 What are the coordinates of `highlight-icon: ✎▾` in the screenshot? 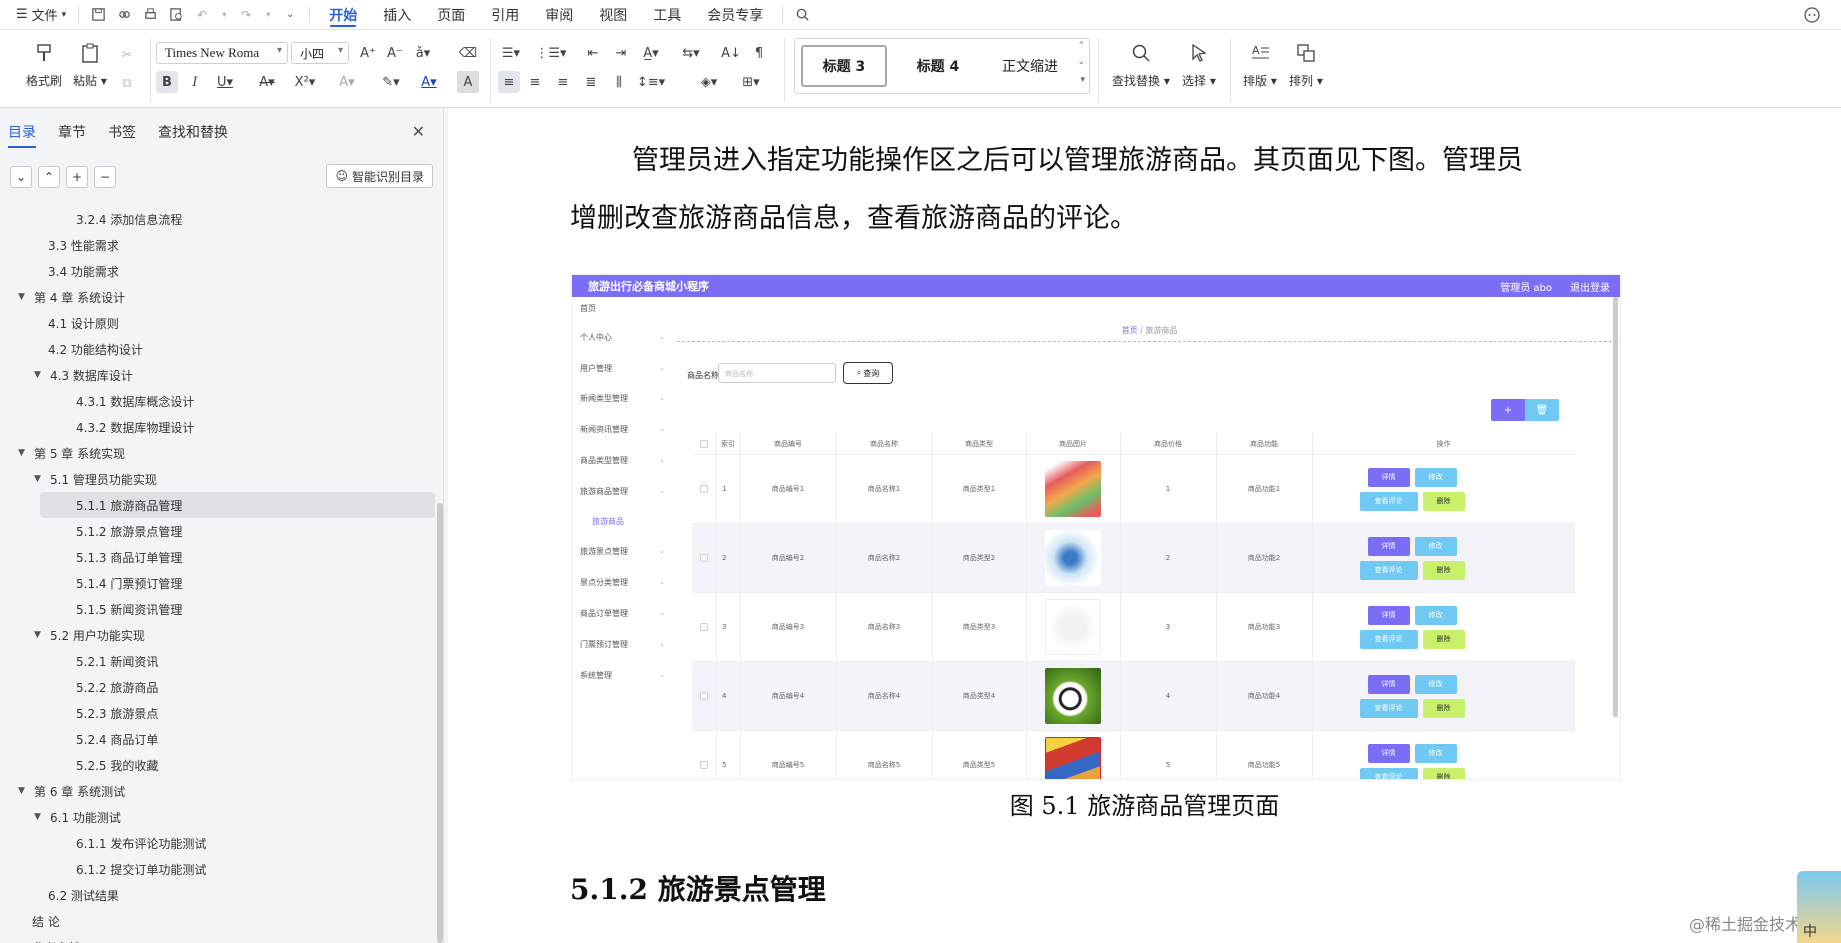 It's located at (391, 82).